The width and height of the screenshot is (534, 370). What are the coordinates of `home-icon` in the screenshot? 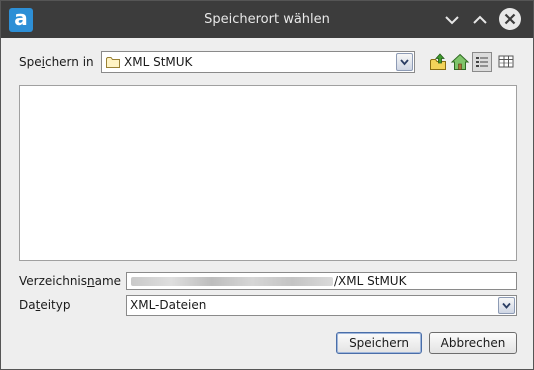 It's located at (460, 61).